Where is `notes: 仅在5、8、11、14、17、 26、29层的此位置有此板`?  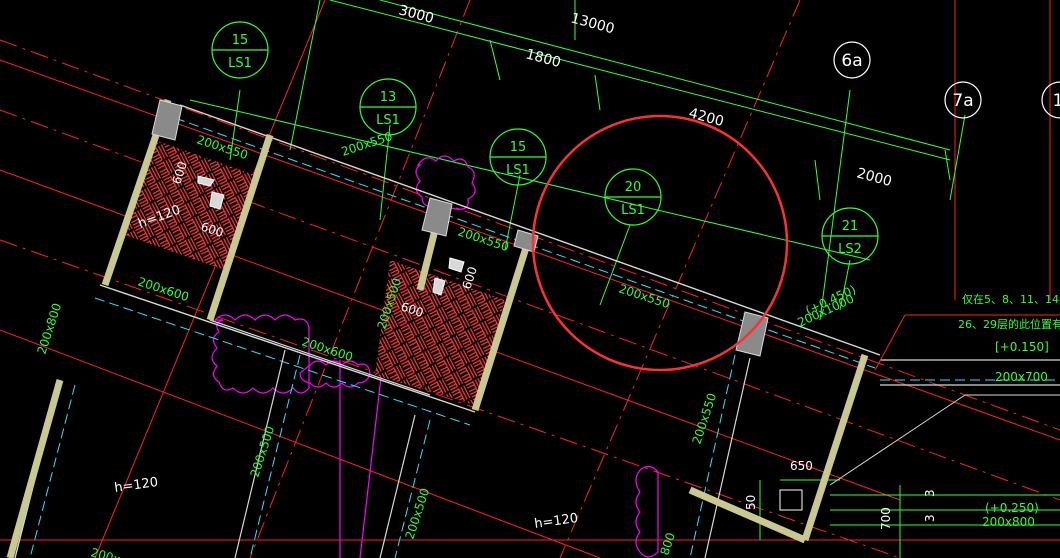 notes: 仅在5、8、11、14、17、 26、29层的此位置有此板 is located at coordinates (1009, 312).